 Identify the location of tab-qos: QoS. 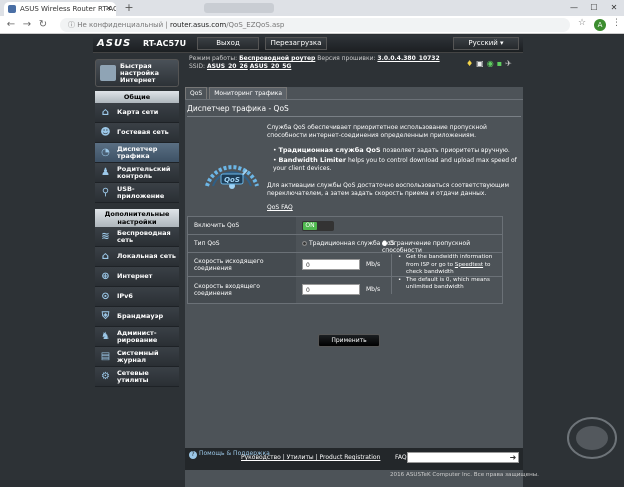
(196, 93).